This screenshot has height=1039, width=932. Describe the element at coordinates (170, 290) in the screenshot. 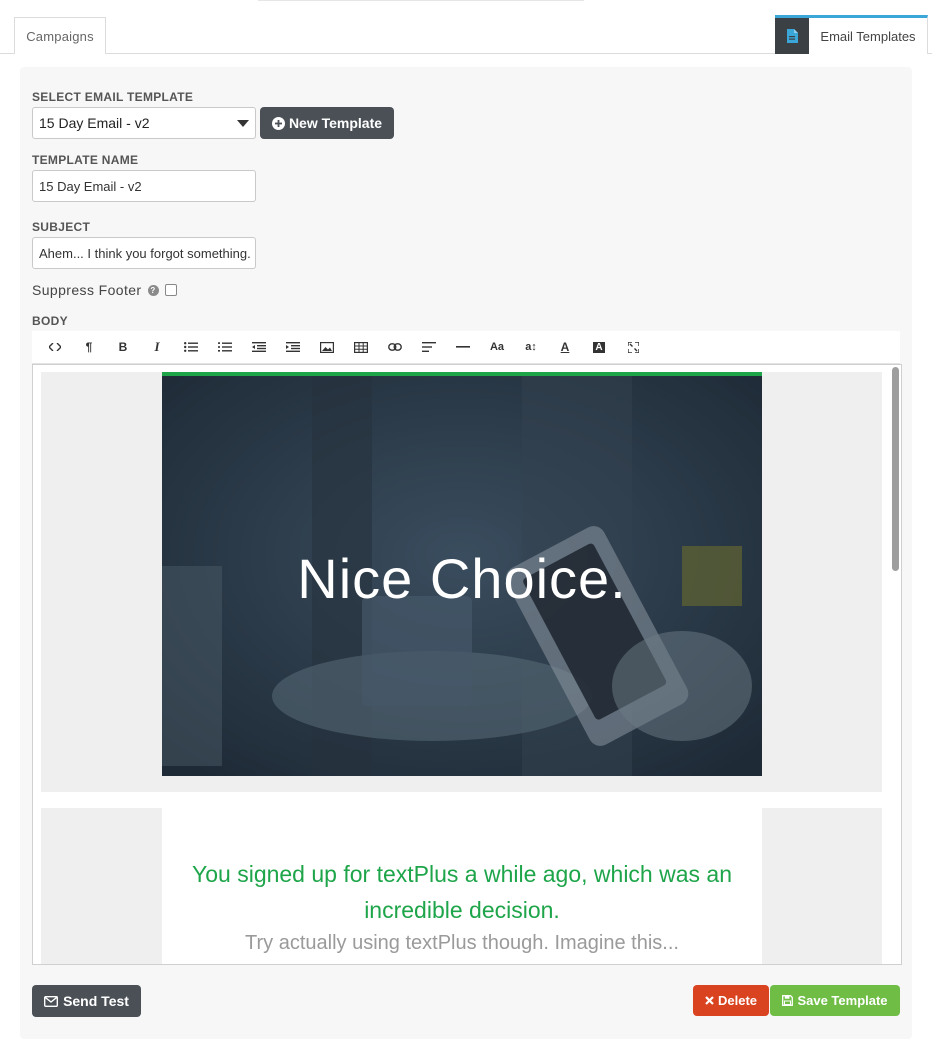

I see `suppress-footer-checkbox` at that location.